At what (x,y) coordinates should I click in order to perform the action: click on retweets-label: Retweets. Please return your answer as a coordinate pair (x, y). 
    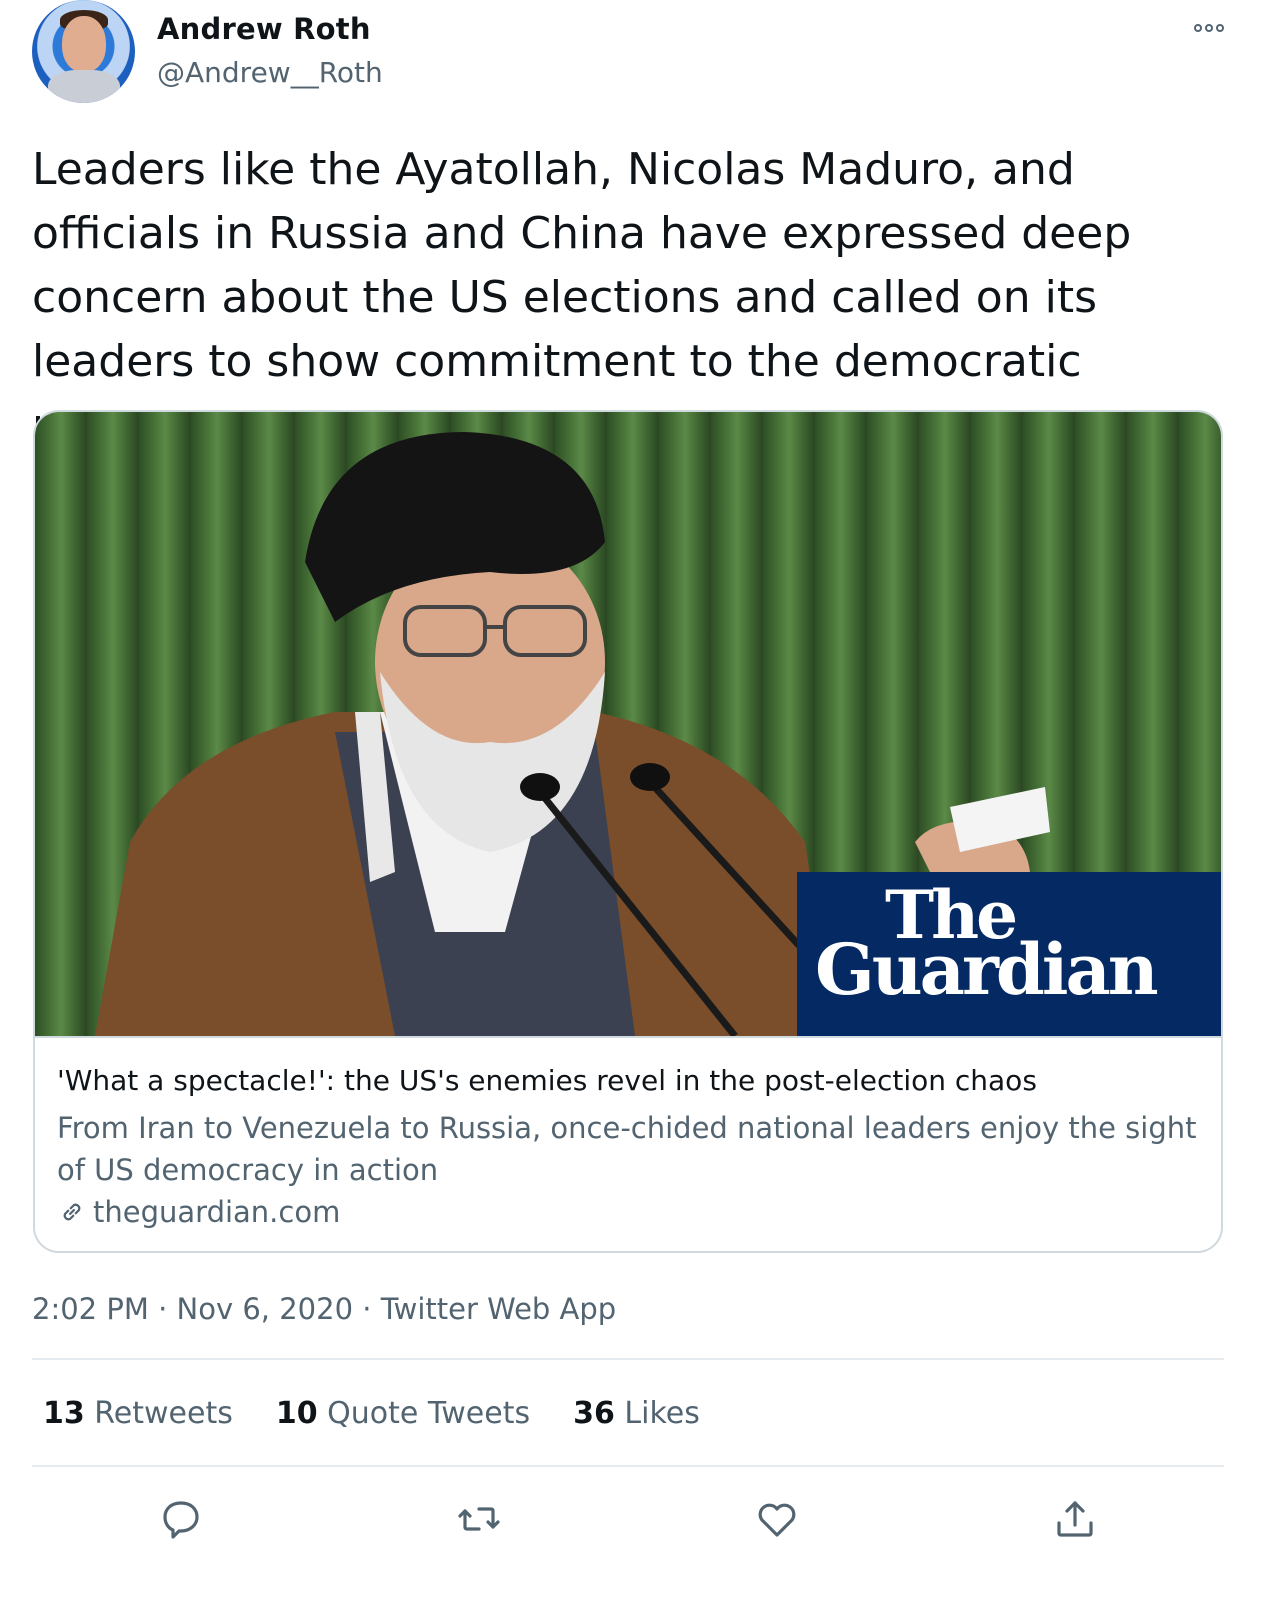
    Looking at the image, I should click on (163, 1413).